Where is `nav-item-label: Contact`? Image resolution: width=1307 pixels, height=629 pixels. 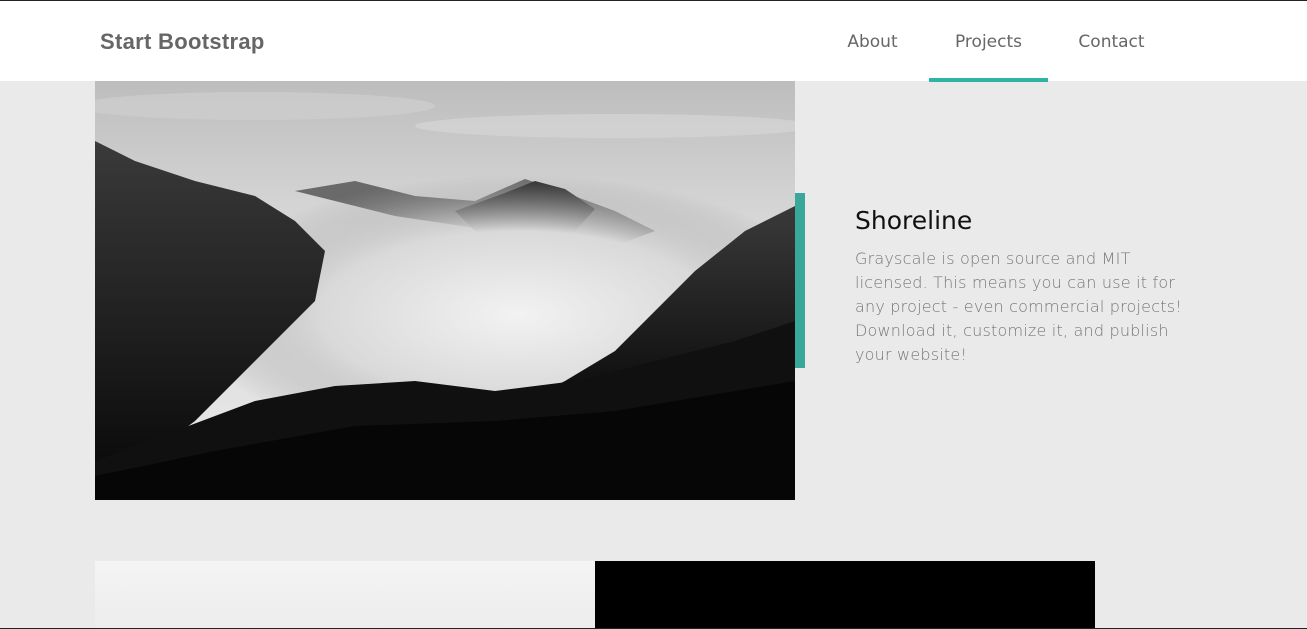 nav-item-label: Contact is located at coordinates (1111, 42).